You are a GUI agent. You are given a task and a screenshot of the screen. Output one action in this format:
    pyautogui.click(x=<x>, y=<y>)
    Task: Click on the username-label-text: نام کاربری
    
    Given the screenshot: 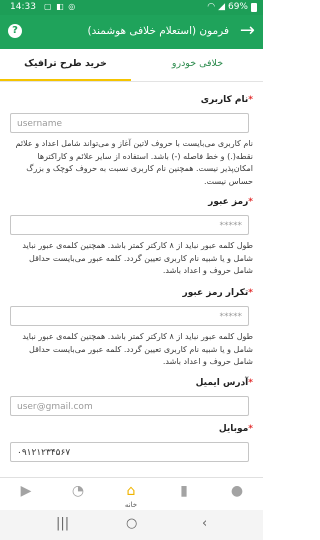 What is the action you would take?
    pyautogui.click(x=224, y=100)
    